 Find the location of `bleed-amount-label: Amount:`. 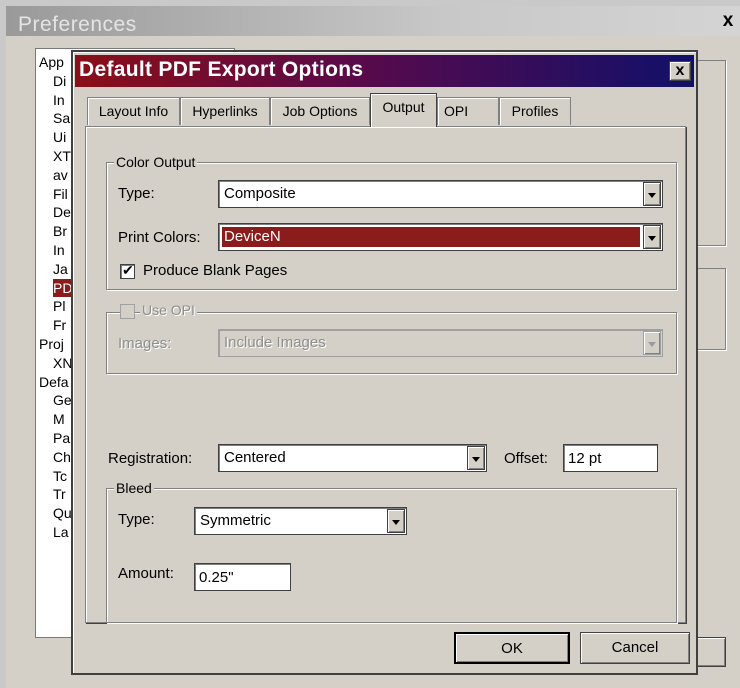

bleed-amount-label: Amount: is located at coordinates (146, 573).